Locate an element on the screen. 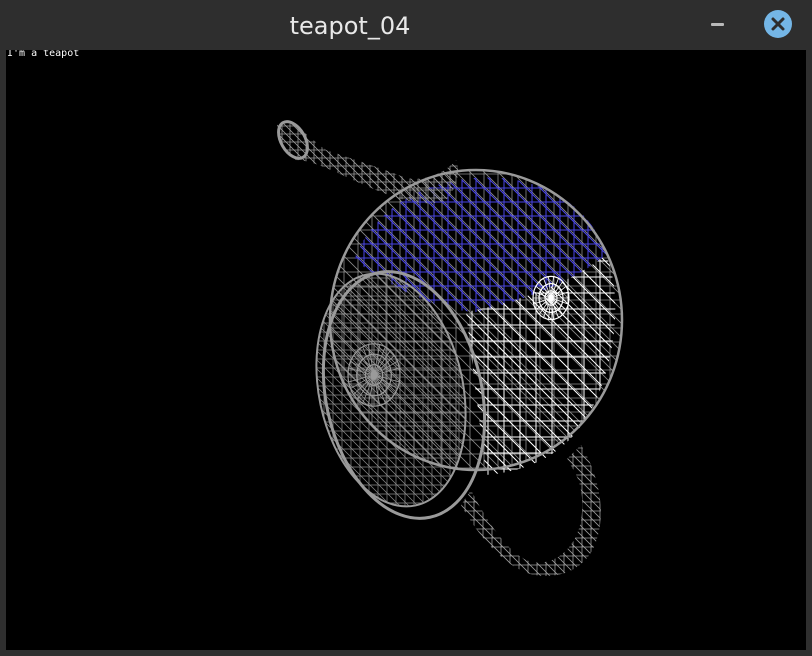 The height and width of the screenshot is (656, 812). minimize-button is located at coordinates (717, 25).